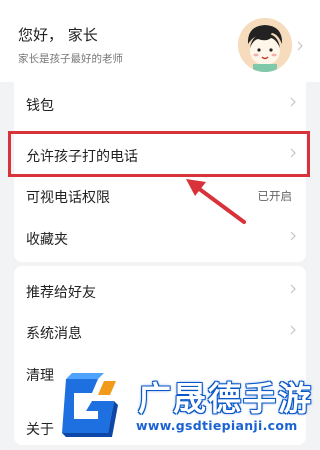  Describe the element at coordinates (40, 376) in the screenshot. I see `menu-item-label: 清理` at that location.